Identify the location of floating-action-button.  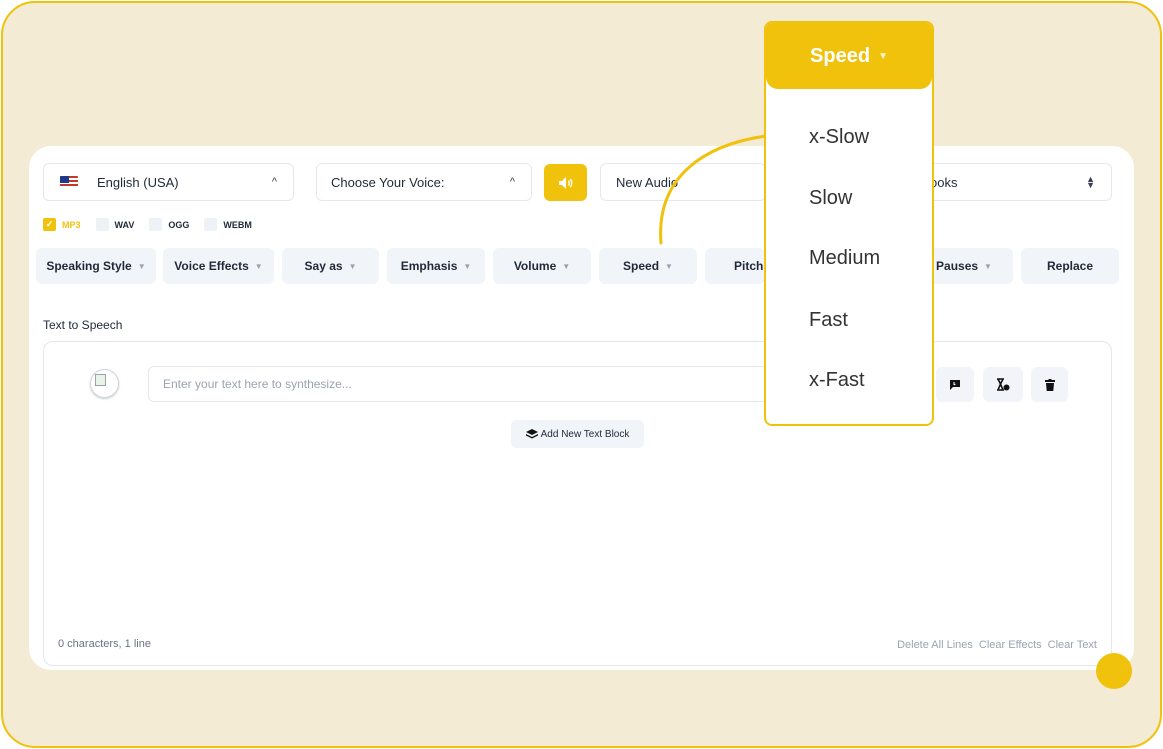
(1114, 671).